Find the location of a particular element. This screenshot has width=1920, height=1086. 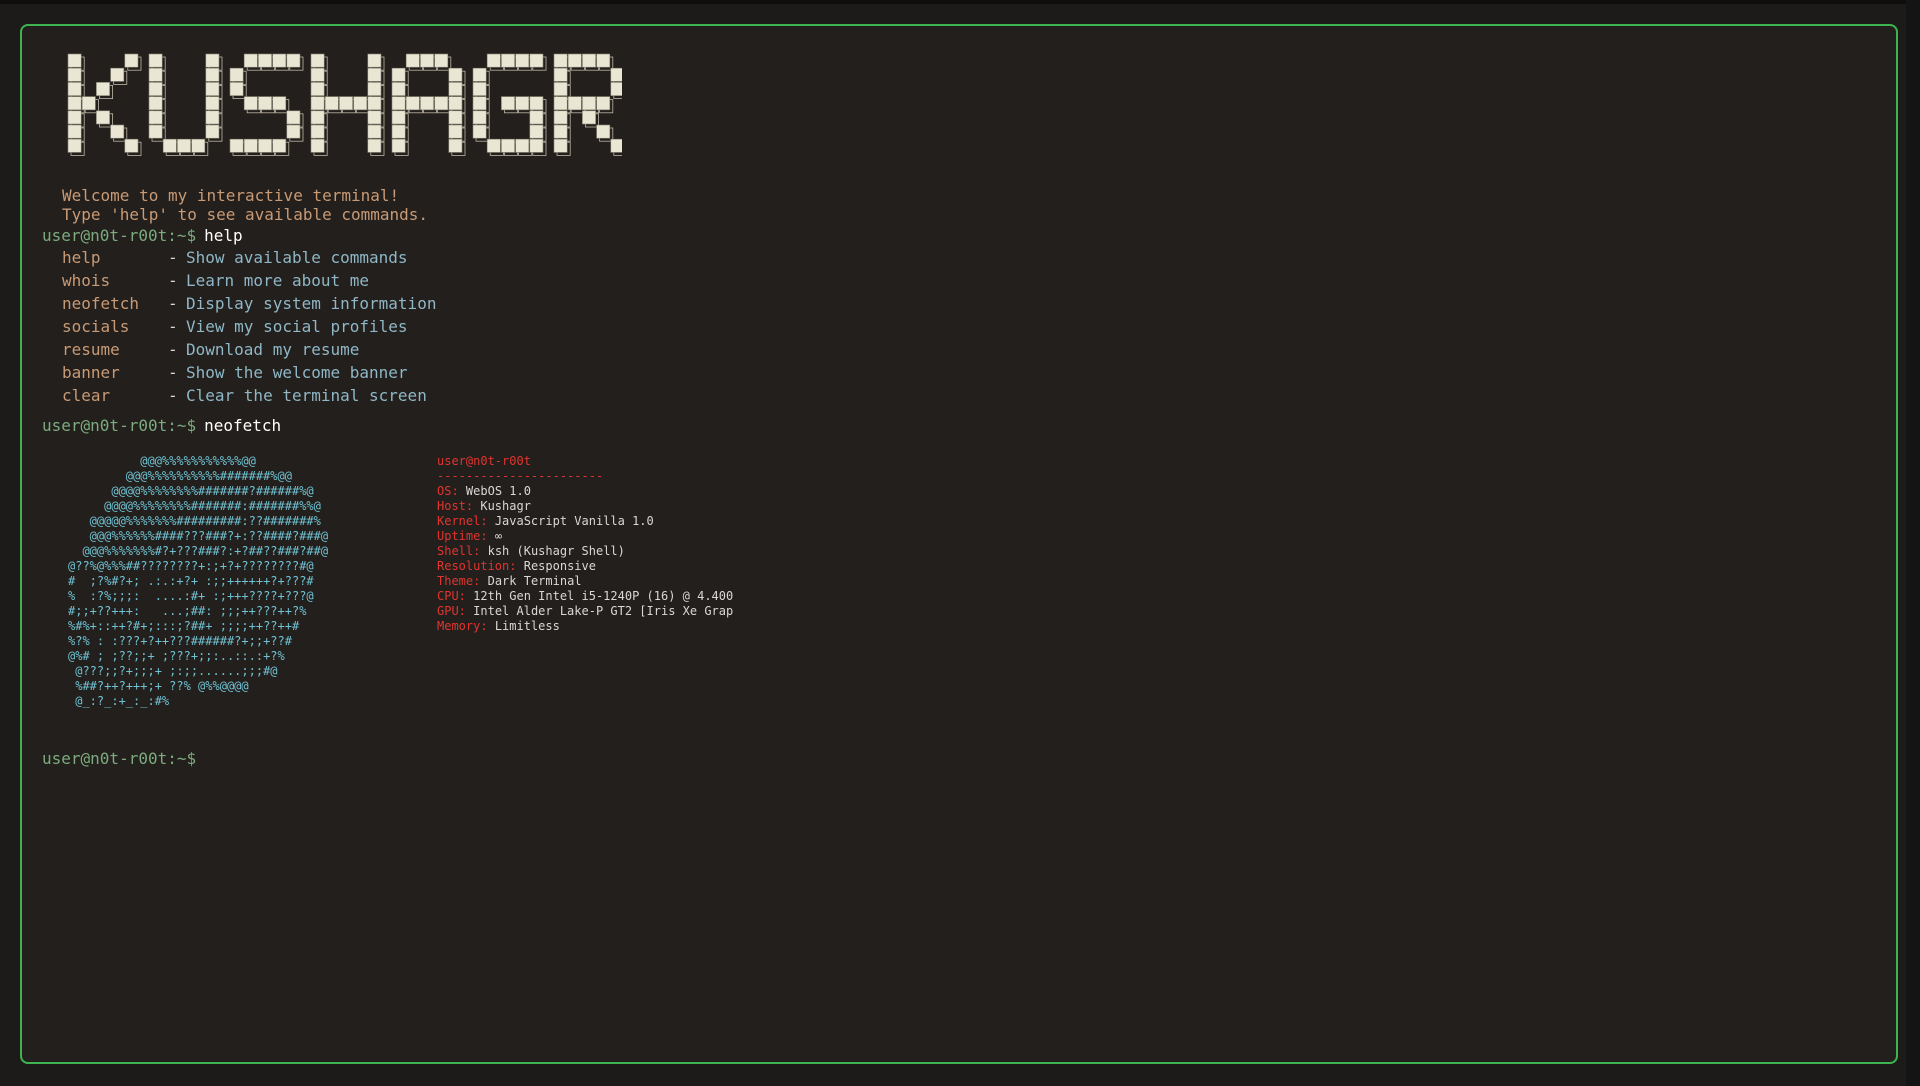

help-command: banner is located at coordinates (91, 372).